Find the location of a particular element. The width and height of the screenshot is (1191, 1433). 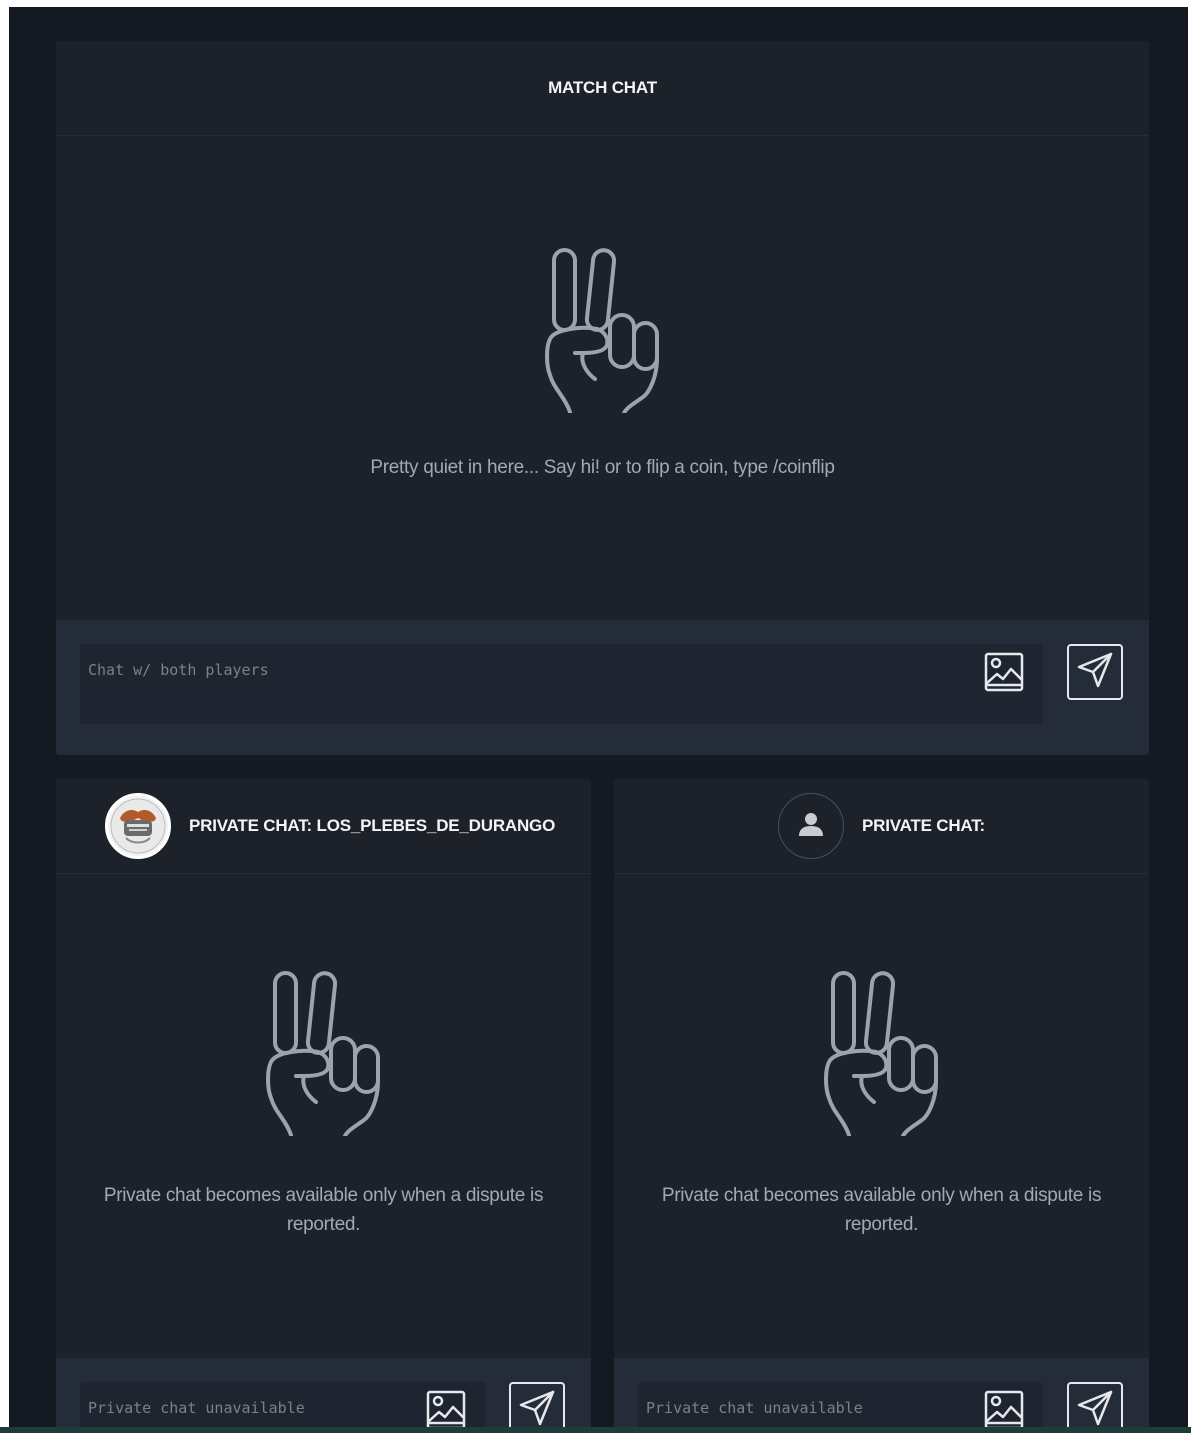

private-chat-title-1: PRIVATE CHAT: LOS_PLEBES_DE_DURANGO is located at coordinates (372, 825).